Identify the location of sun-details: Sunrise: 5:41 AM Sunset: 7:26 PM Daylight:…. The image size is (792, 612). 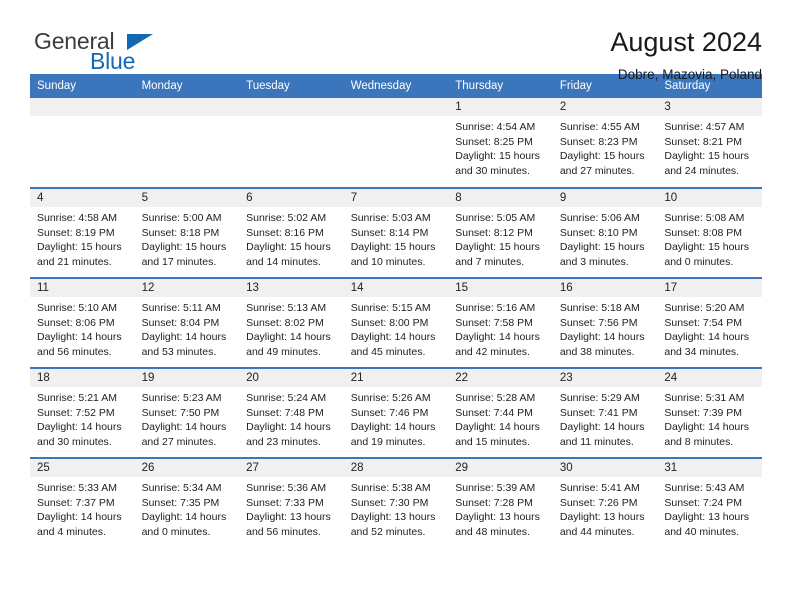
(605, 508).